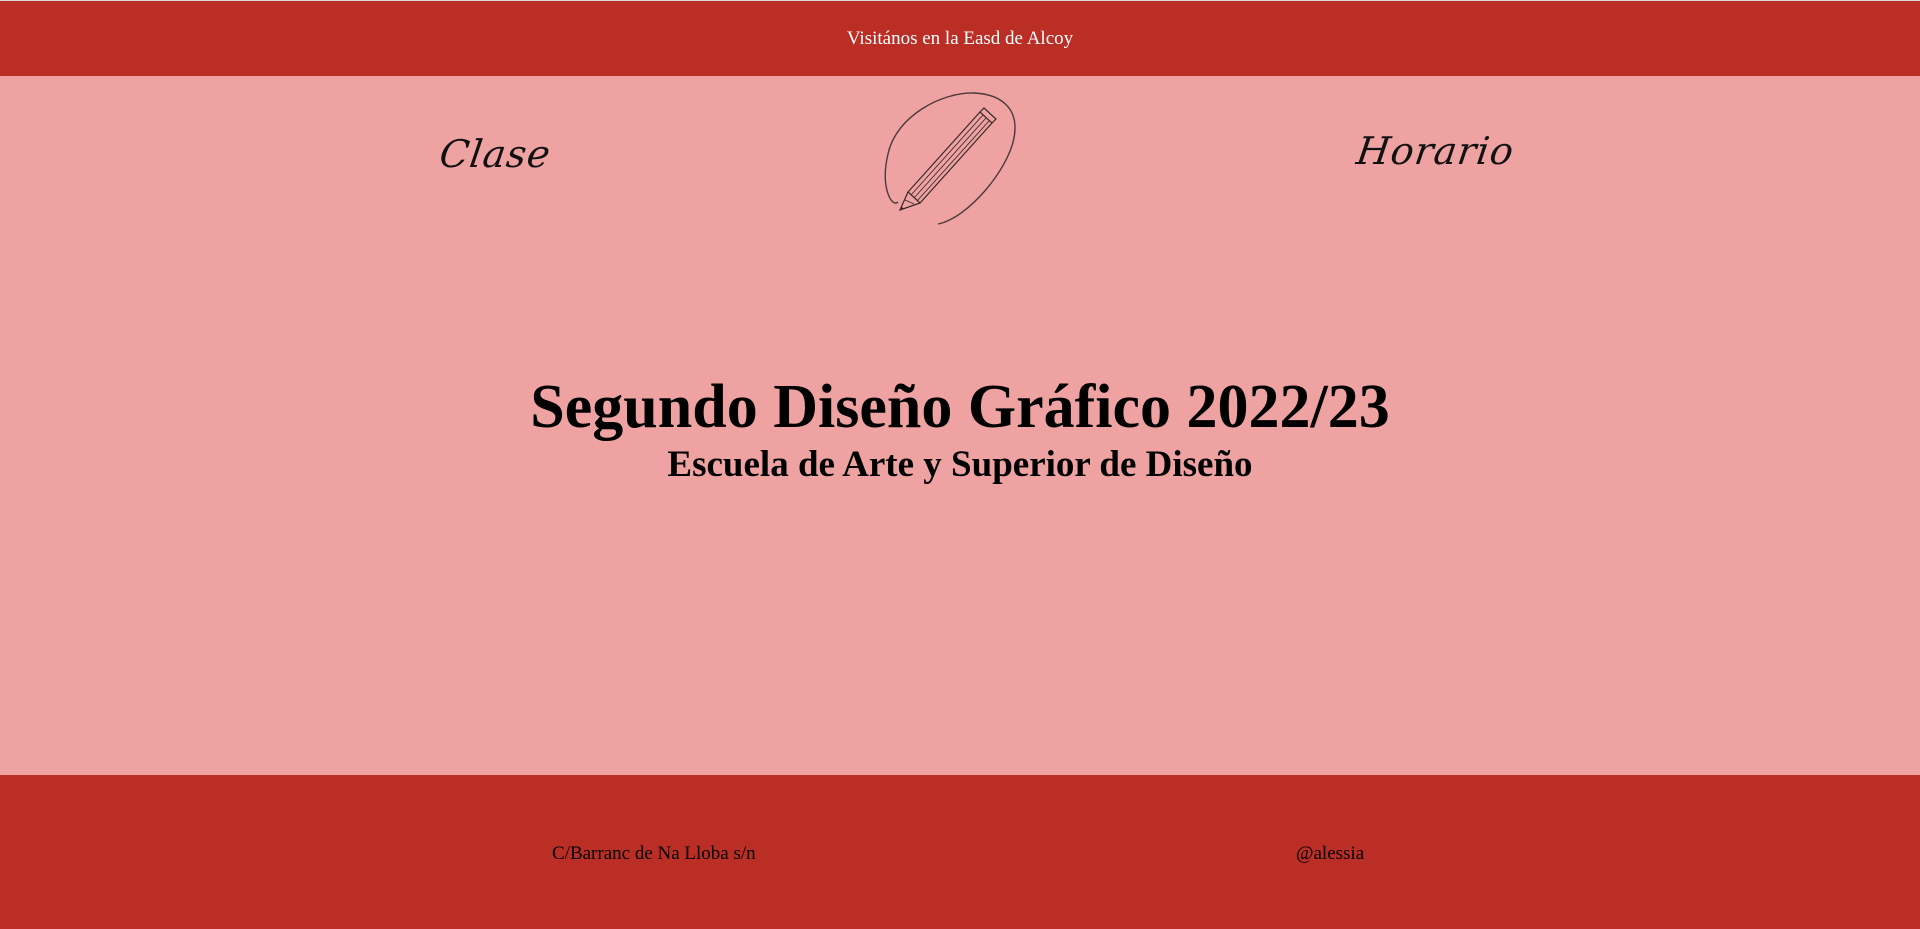 The width and height of the screenshot is (1920, 929). What do you see at coordinates (495, 154) in the screenshot?
I see `nav-link-clase: Clase` at bounding box center [495, 154].